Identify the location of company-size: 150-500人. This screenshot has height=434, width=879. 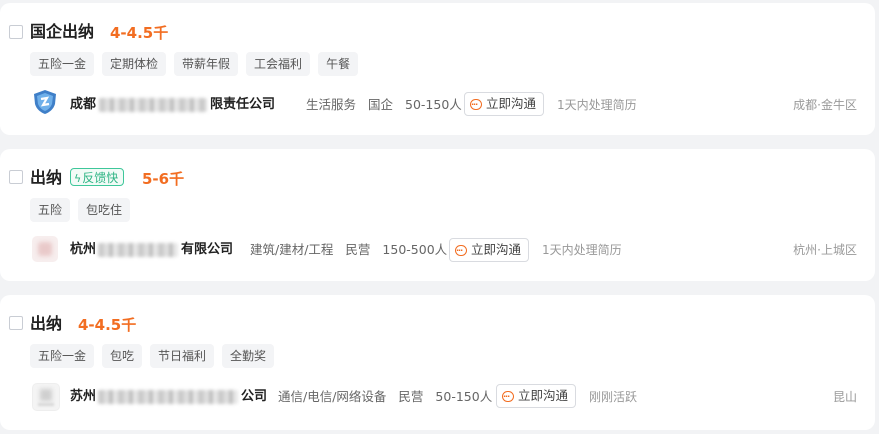
(415, 249).